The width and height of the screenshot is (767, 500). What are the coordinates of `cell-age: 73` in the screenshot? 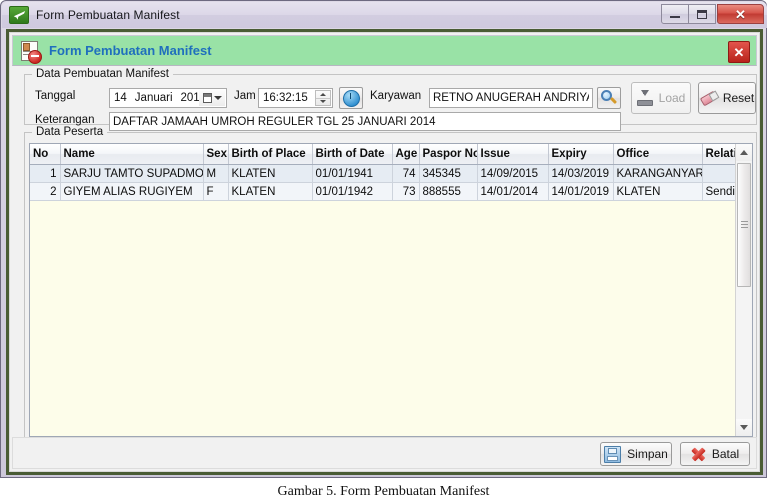 It's located at (406, 191).